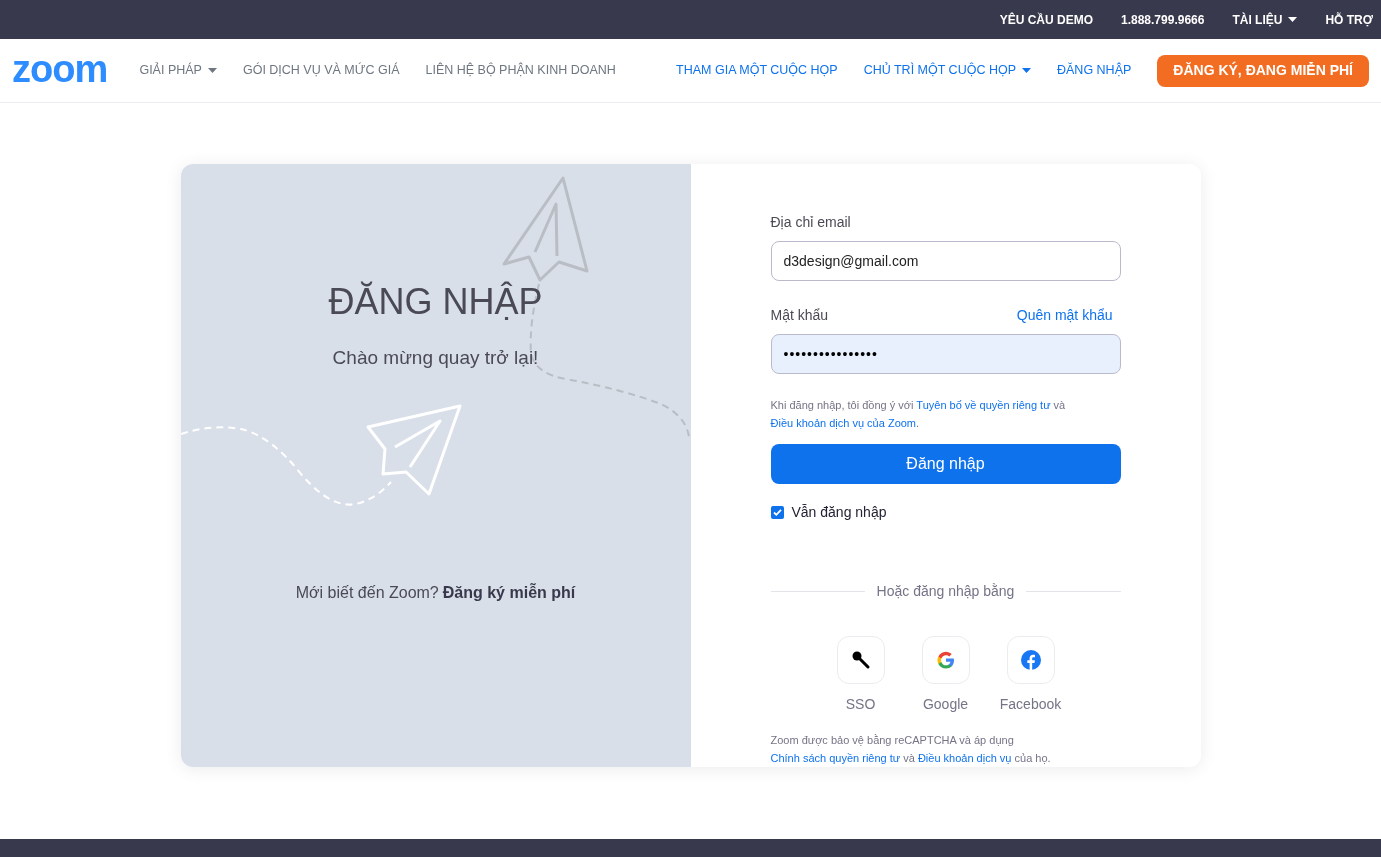 The height and width of the screenshot is (857, 1381). Describe the element at coordinates (509, 592) in the screenshot. I see `signup-link: Đăng ký miễn phí` at that location.